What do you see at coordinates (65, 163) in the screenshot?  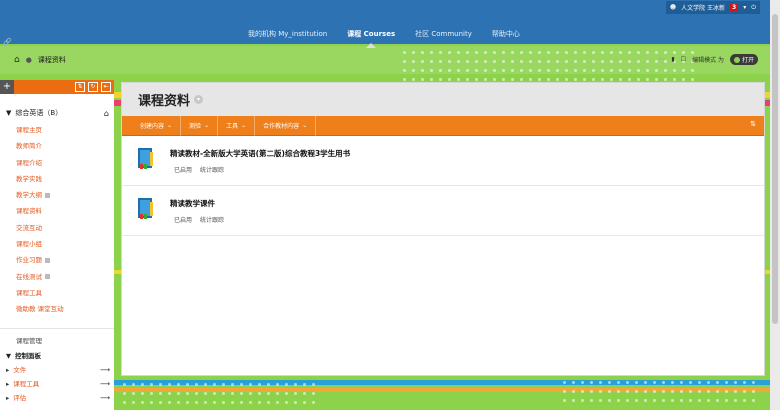 I see `sidebar-item-course-intro: 课程介绍` at bounding box center [65, 163].